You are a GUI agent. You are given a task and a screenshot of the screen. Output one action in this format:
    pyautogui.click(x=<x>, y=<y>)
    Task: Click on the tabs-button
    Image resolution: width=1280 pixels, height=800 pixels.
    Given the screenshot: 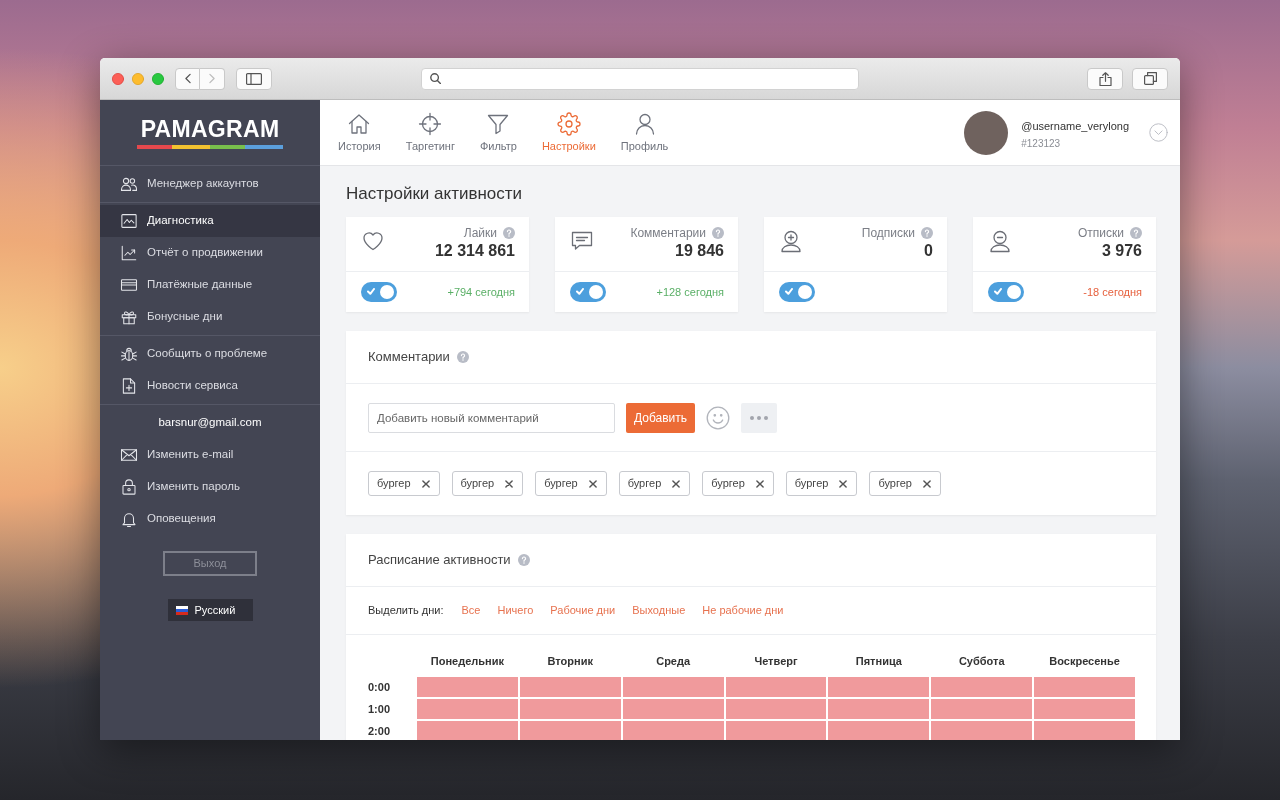 What is the action you would take?
    pyautogui.click(x=1150, y=78)
    